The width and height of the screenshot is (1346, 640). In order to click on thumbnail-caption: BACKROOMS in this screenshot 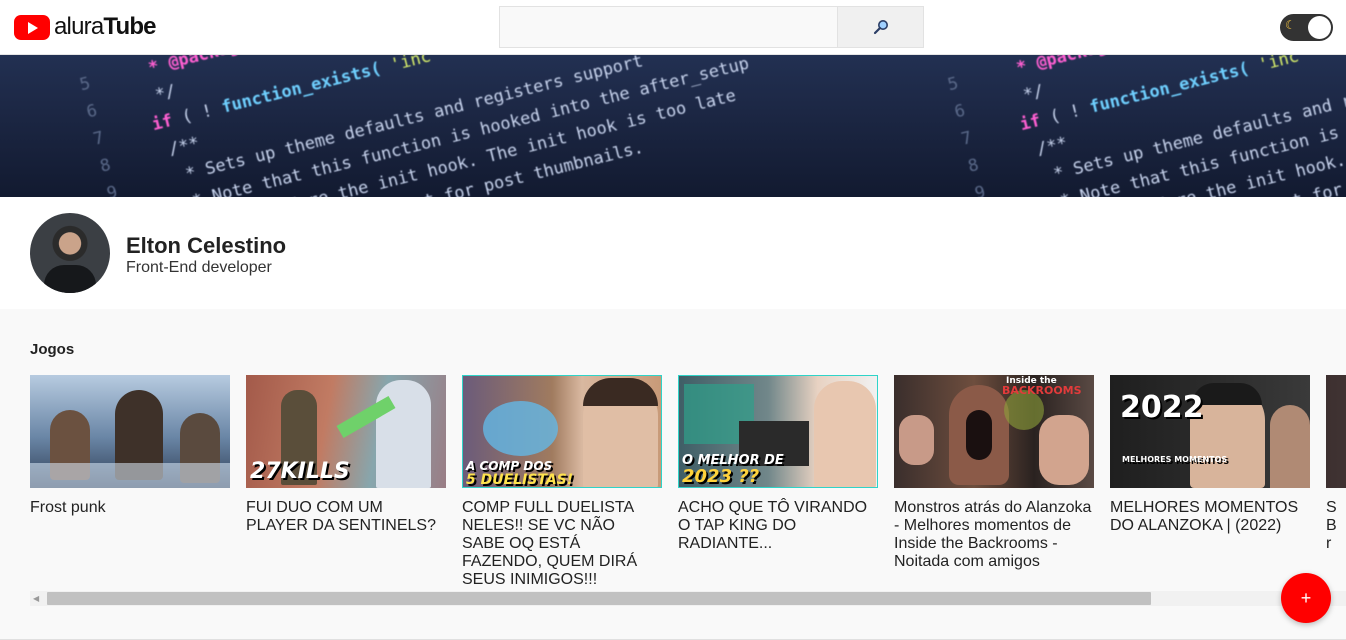, I will do `click(1042, 390)`.